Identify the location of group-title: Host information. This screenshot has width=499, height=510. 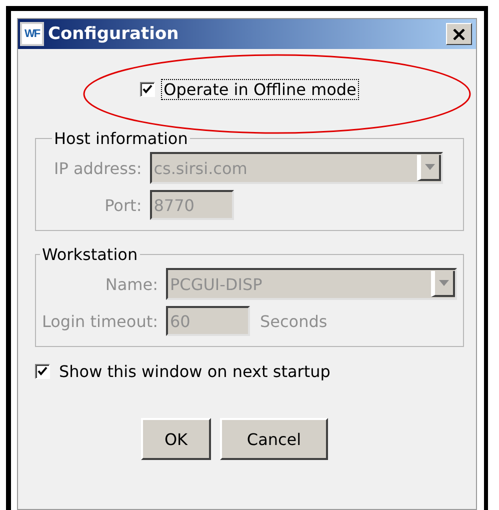
(121, 138).